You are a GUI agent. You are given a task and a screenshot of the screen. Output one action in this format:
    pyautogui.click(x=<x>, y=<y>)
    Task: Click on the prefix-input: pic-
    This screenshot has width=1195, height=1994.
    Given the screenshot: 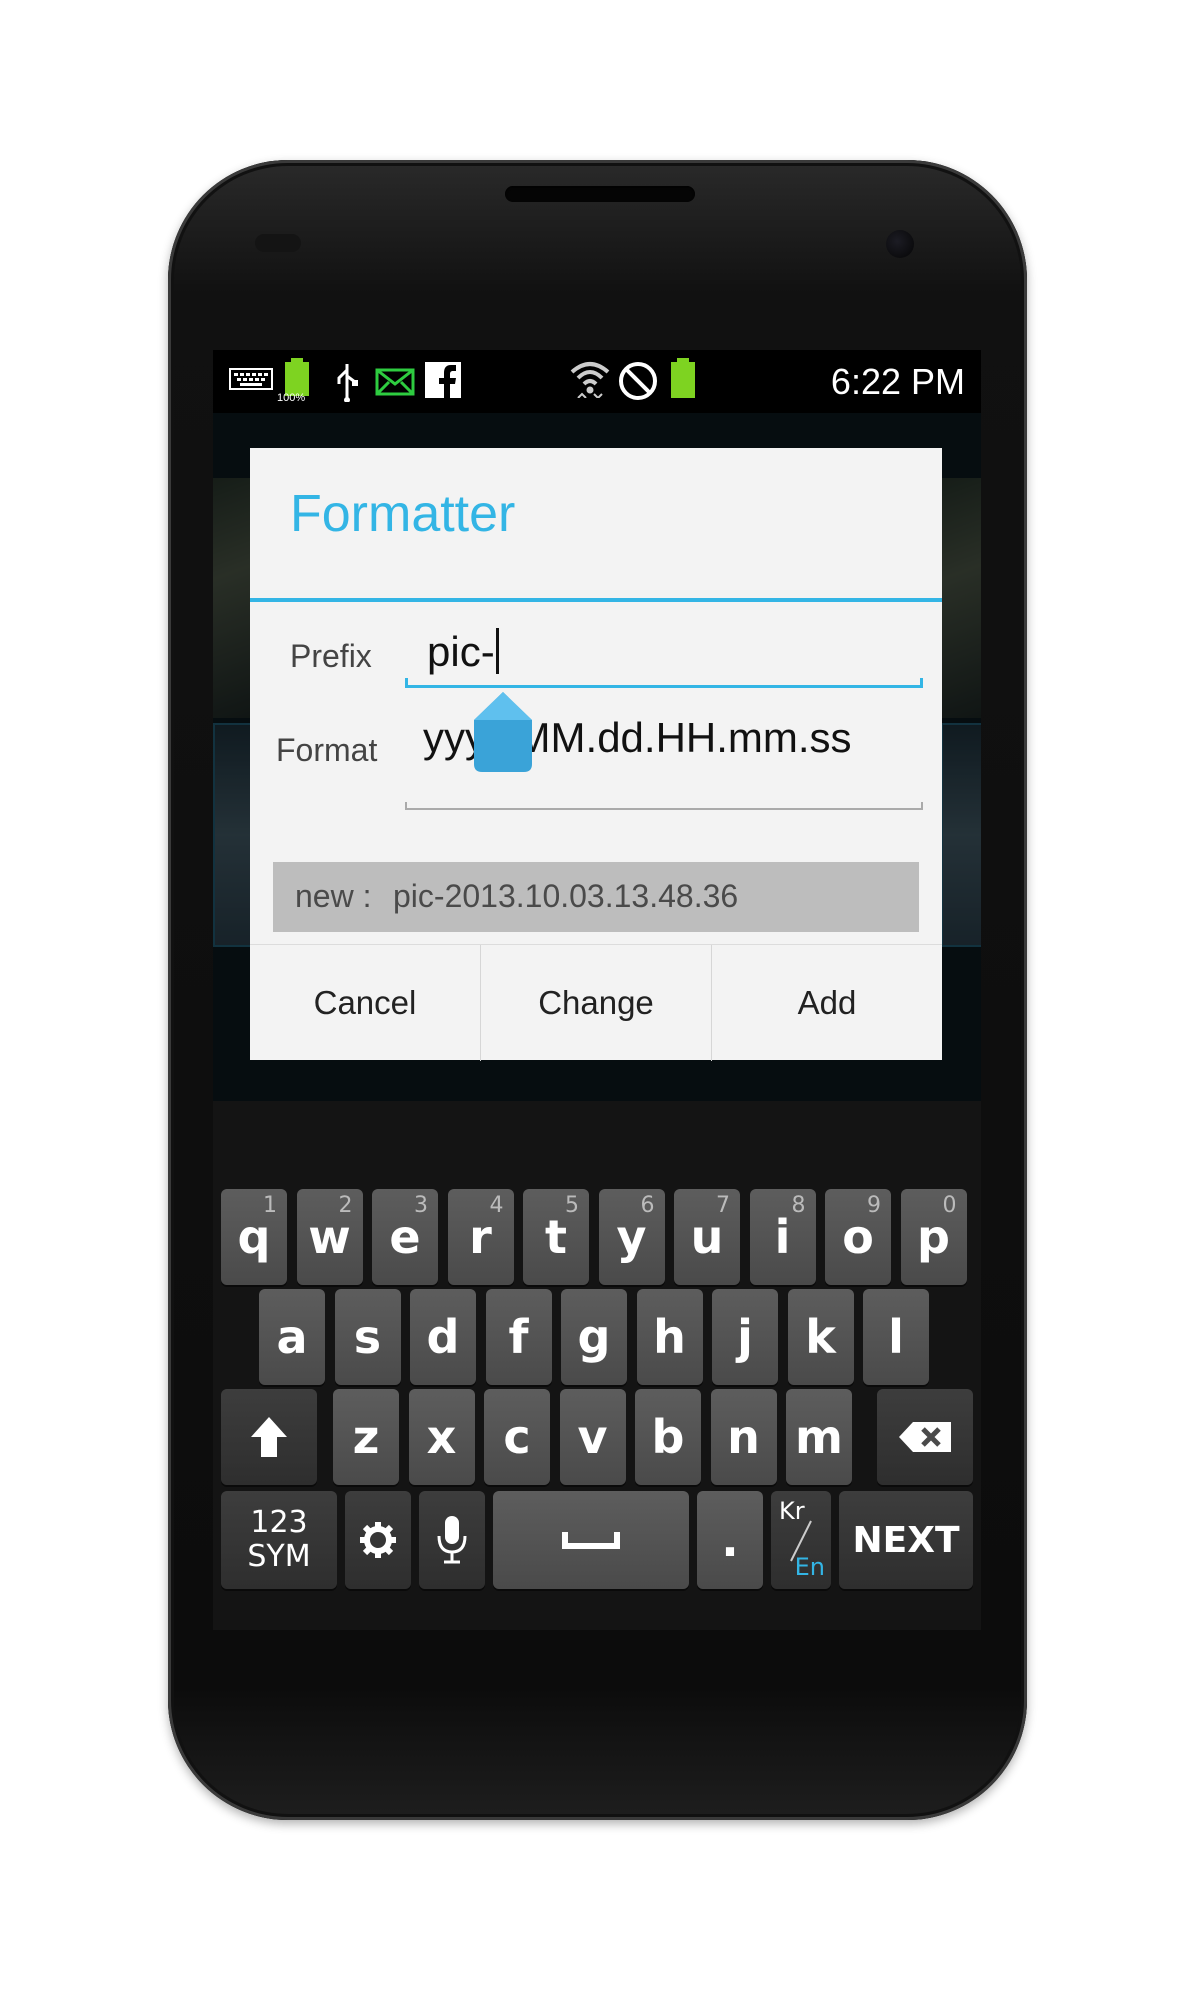 What is the action you would take?
    pyautogui.click(x=664, y=652)
    